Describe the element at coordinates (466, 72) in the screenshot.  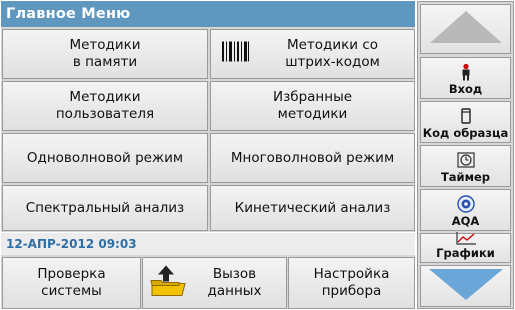
I see `person-icon` at that location.